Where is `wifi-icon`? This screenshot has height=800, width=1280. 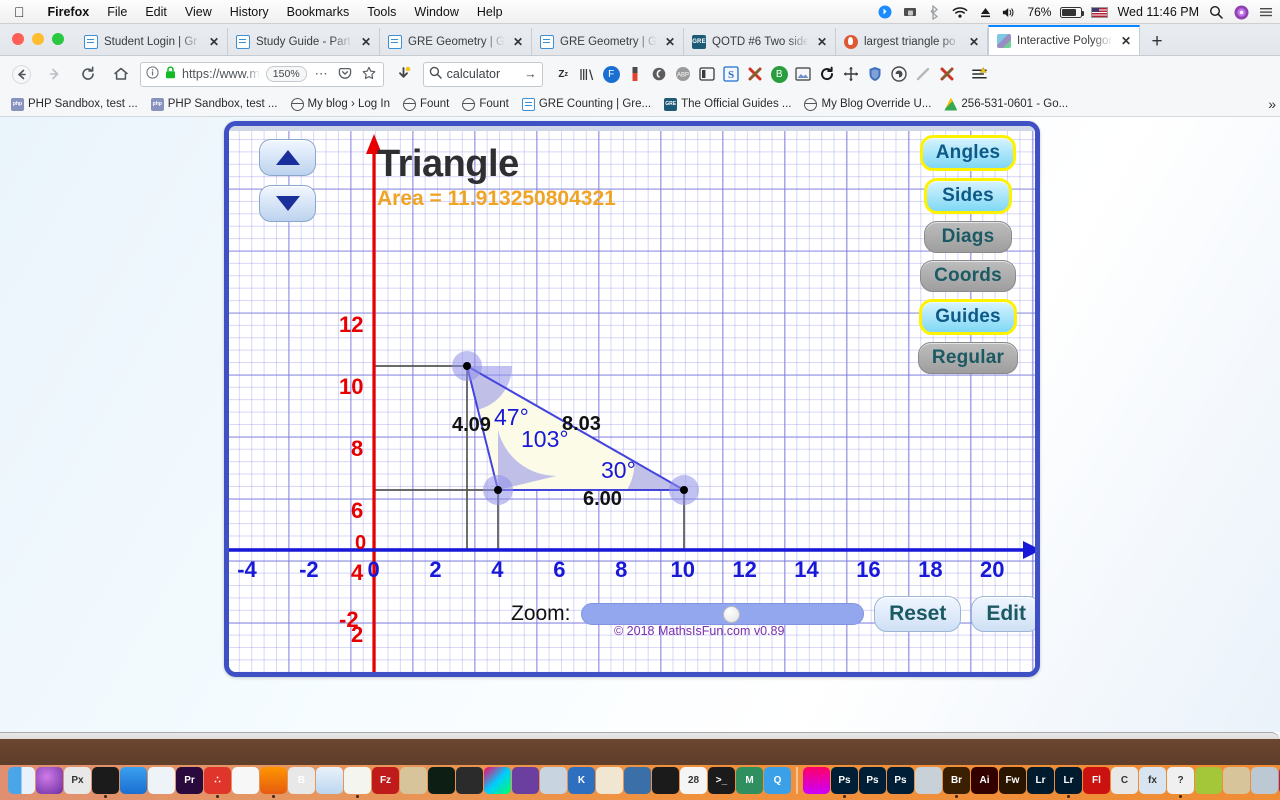 wifi-icon is located at coordinates (960, 12).